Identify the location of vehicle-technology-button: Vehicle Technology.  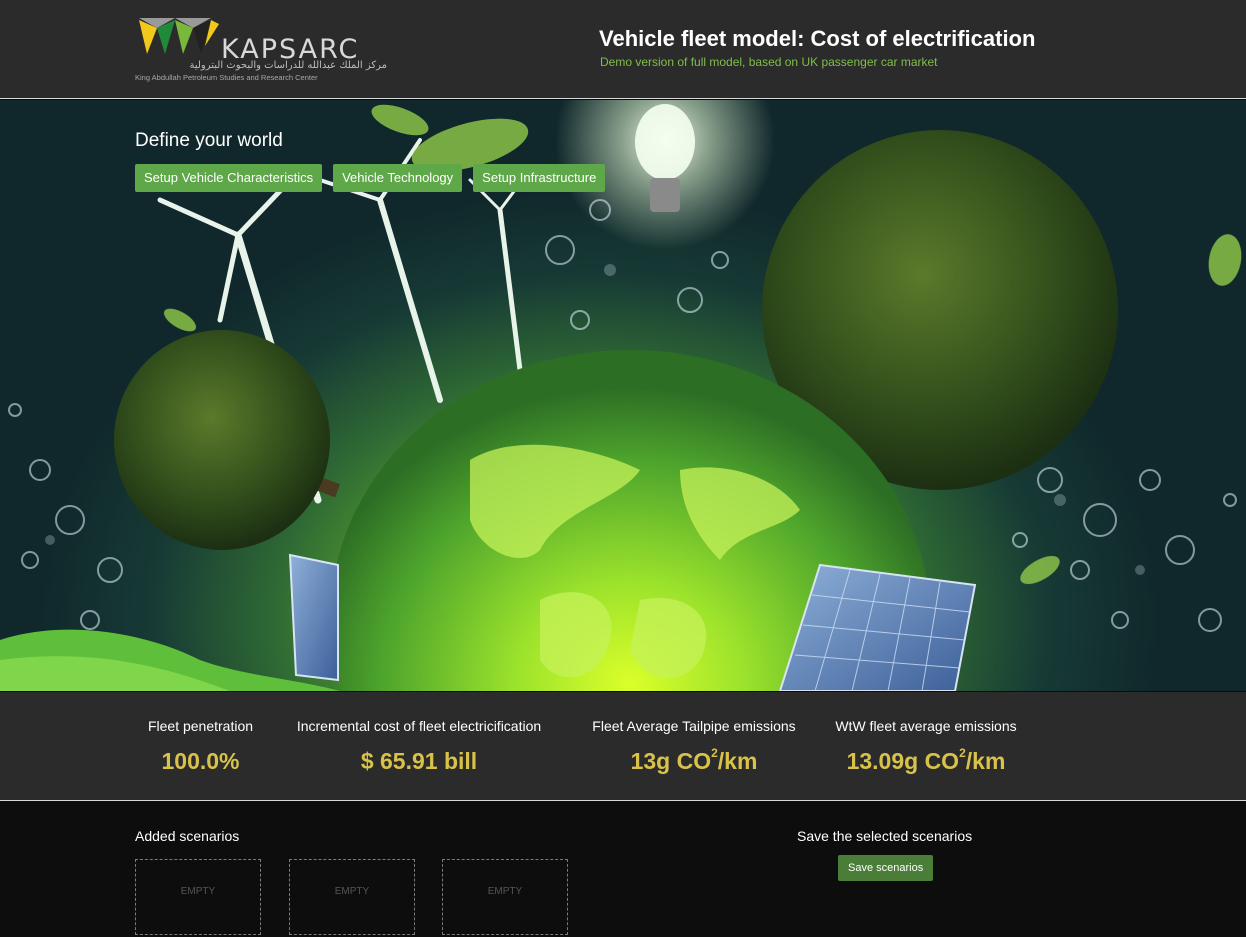
(398, 178).